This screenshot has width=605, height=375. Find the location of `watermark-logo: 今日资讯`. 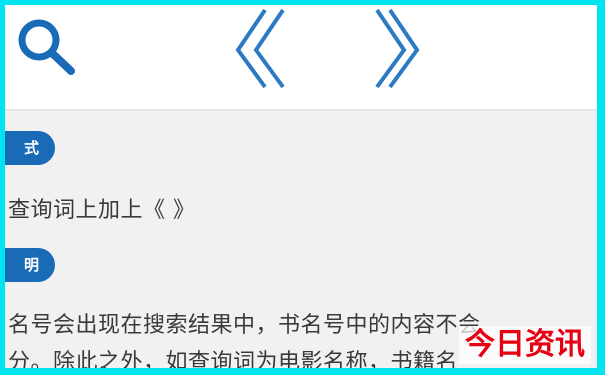

watermark-logo: 今日资讯 is located at coordinates (525, 345).